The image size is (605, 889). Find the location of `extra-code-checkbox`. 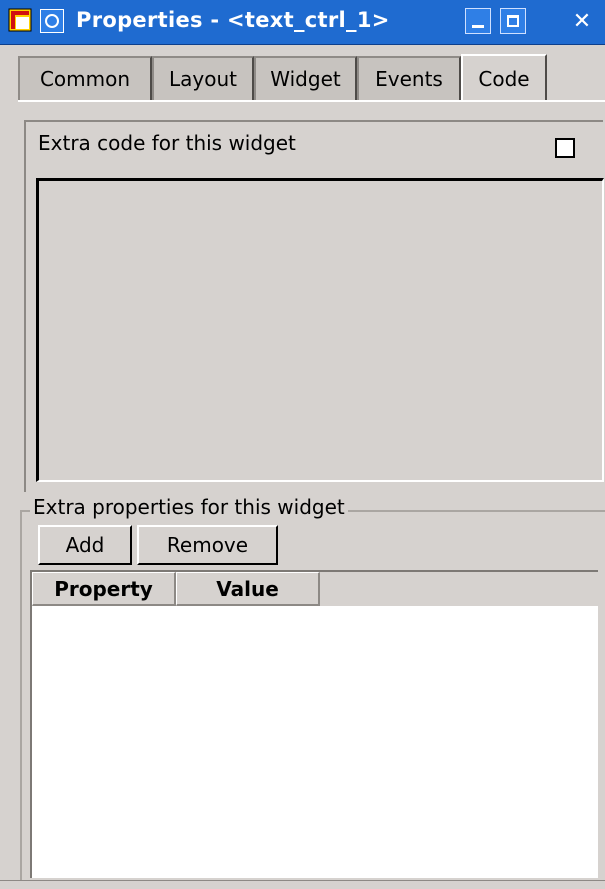

extra-code-checkbox is located at coordinates (565, 148).